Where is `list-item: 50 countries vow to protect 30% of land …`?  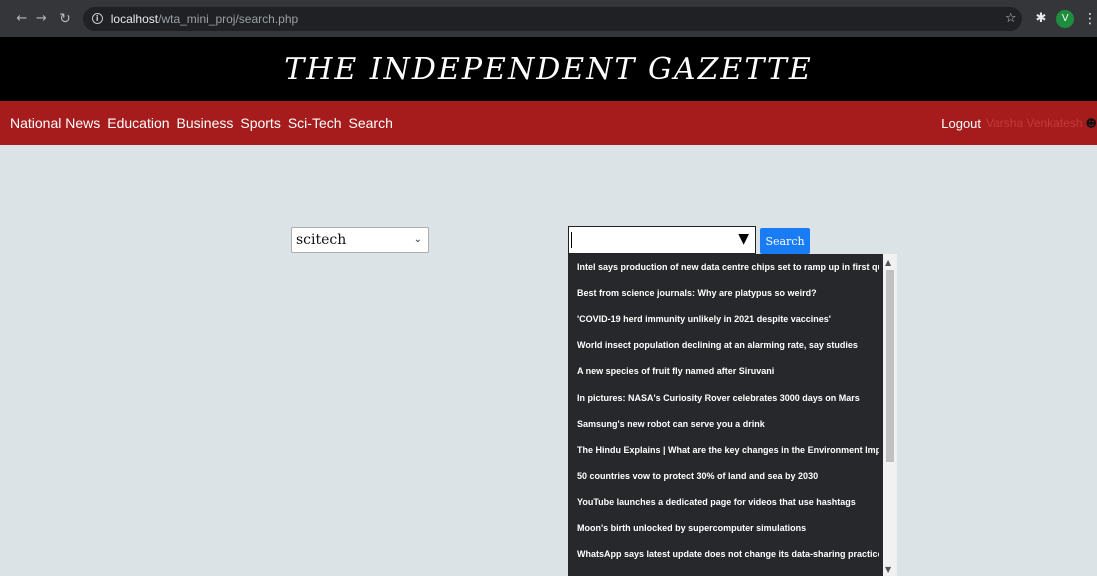
list-item: 50 countries vow to protect 30% of land … is located at coordinates (728, 476).